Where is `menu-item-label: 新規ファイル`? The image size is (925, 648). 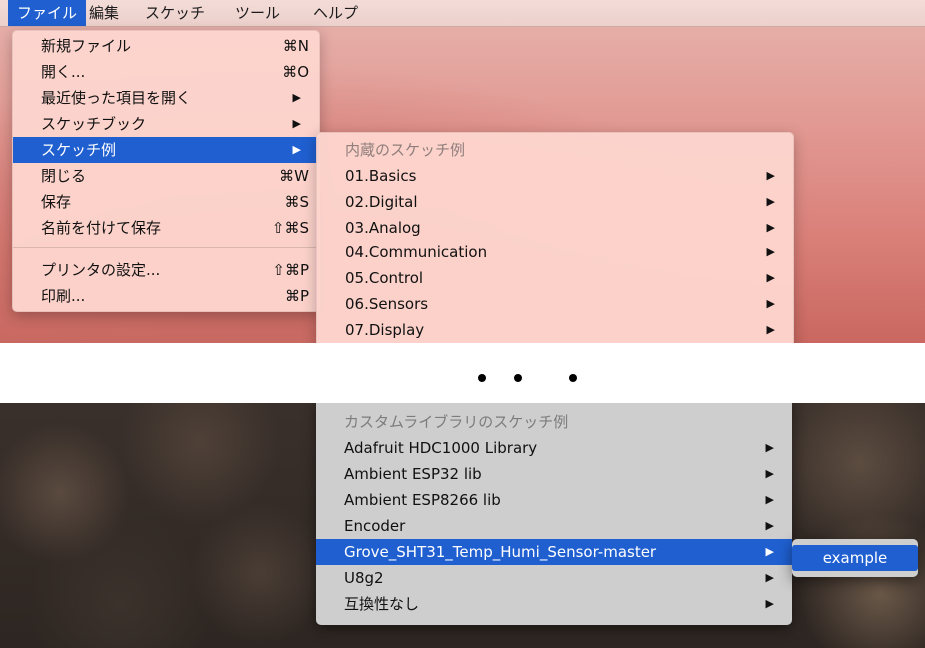
menu-item-label: 新規ファイル is located at coordinates (86, 46).